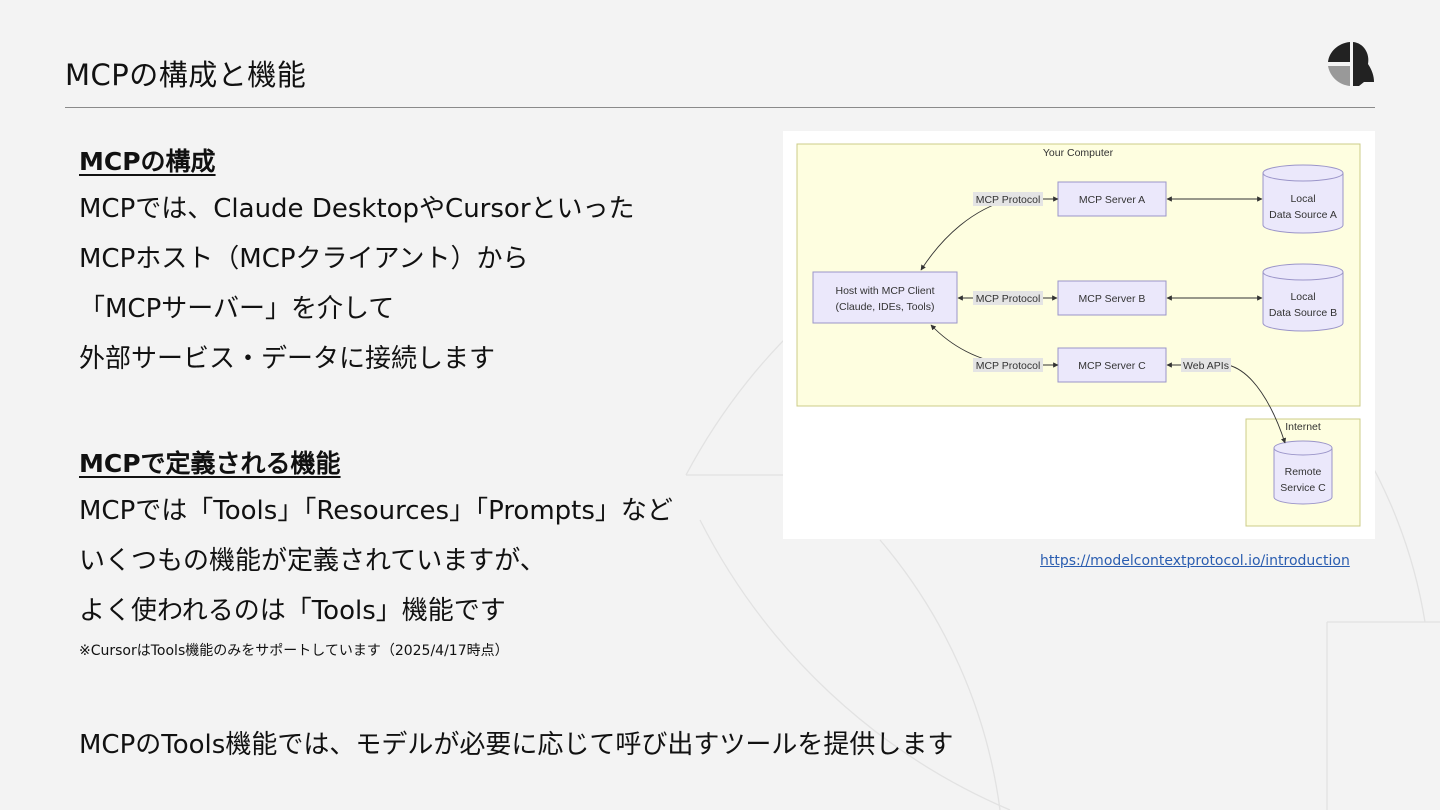  What do you see at coordinates (1303, 472) in the screenshot?
I see `remote-service-line1: Remote` at bounding box center [1303, 472].